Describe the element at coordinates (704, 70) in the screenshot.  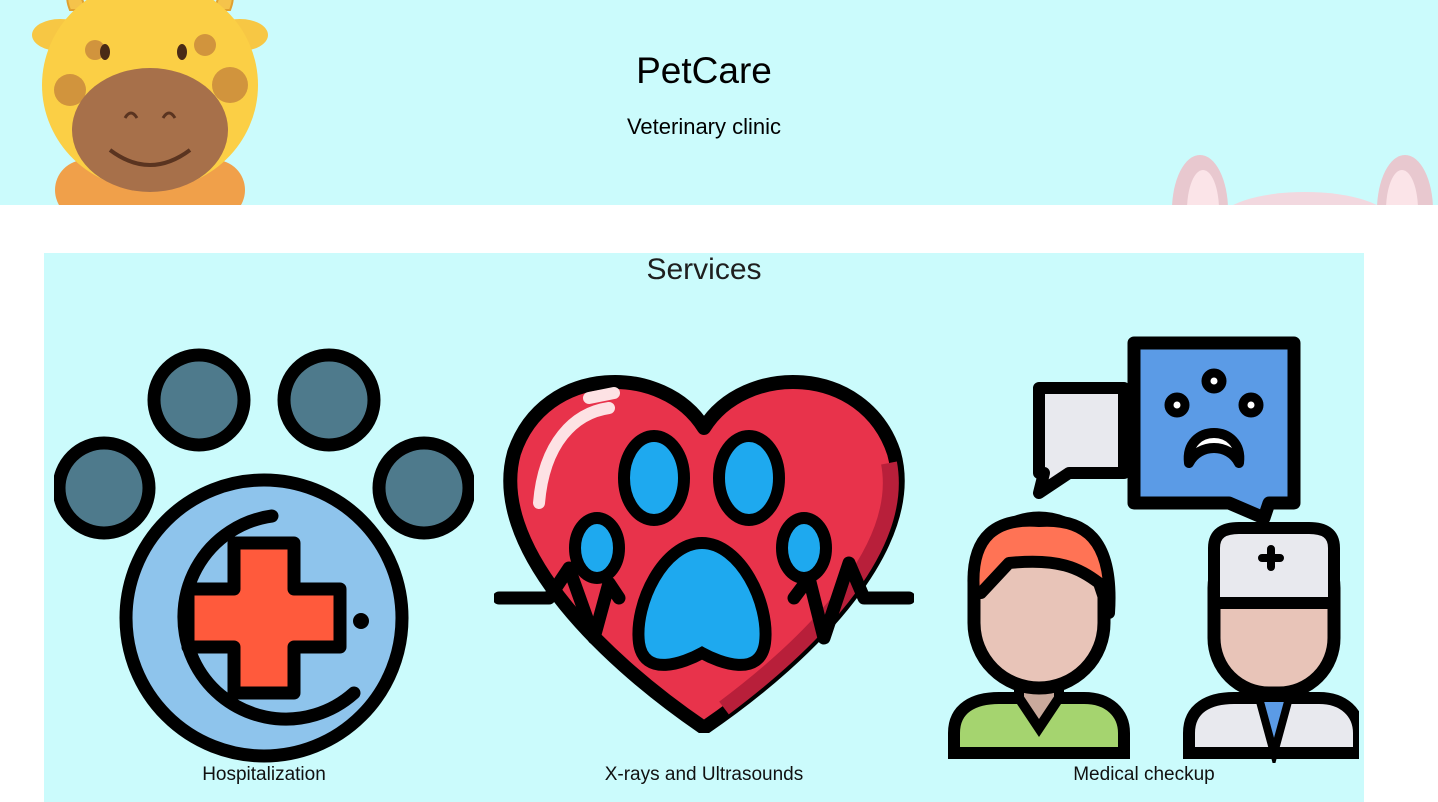
I see `site-title: PetCare` at that location.